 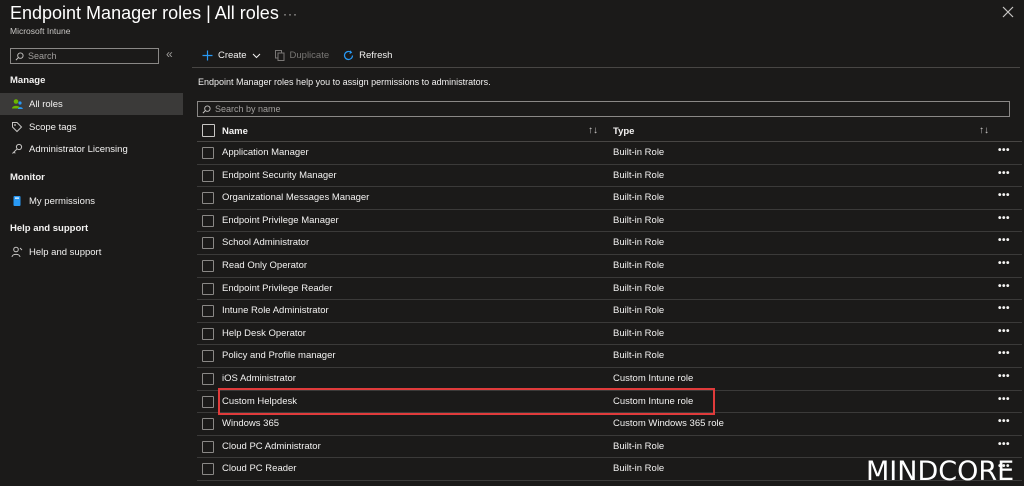 I want to click on role-name: Windows 365, so click(x=250, y=423).